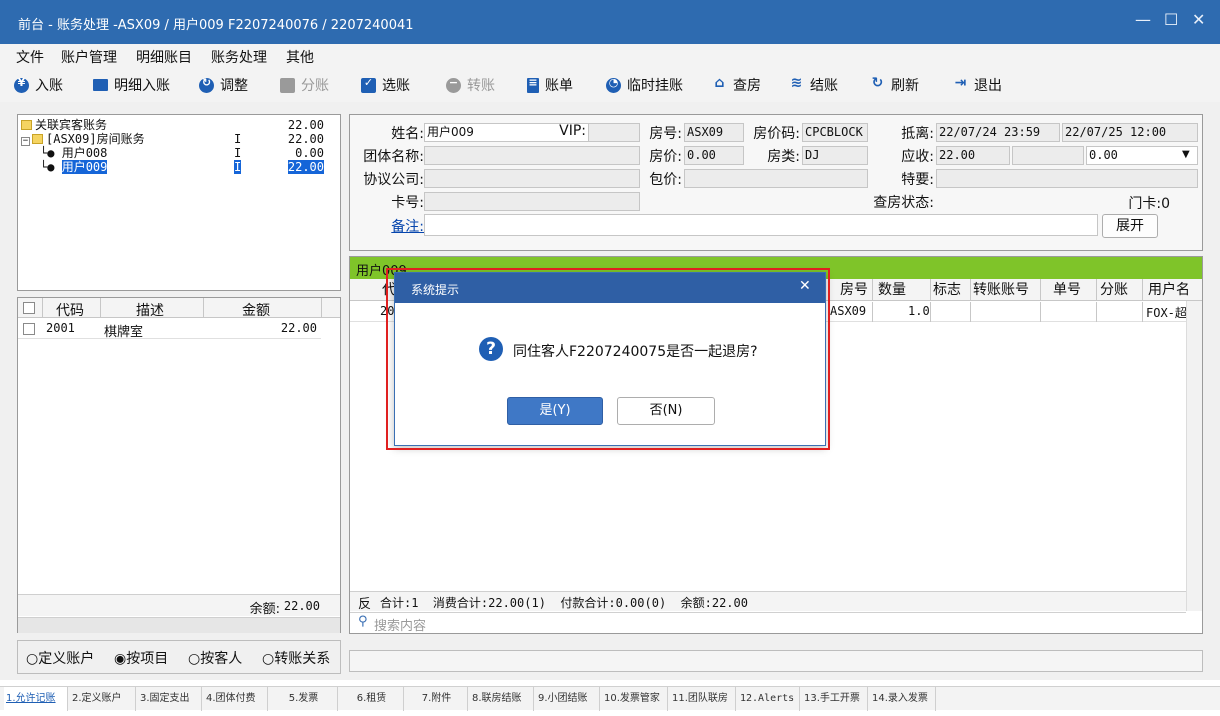 The image size is (1220, 716). I want to click on collapse-icon: −, so click(25, 141).